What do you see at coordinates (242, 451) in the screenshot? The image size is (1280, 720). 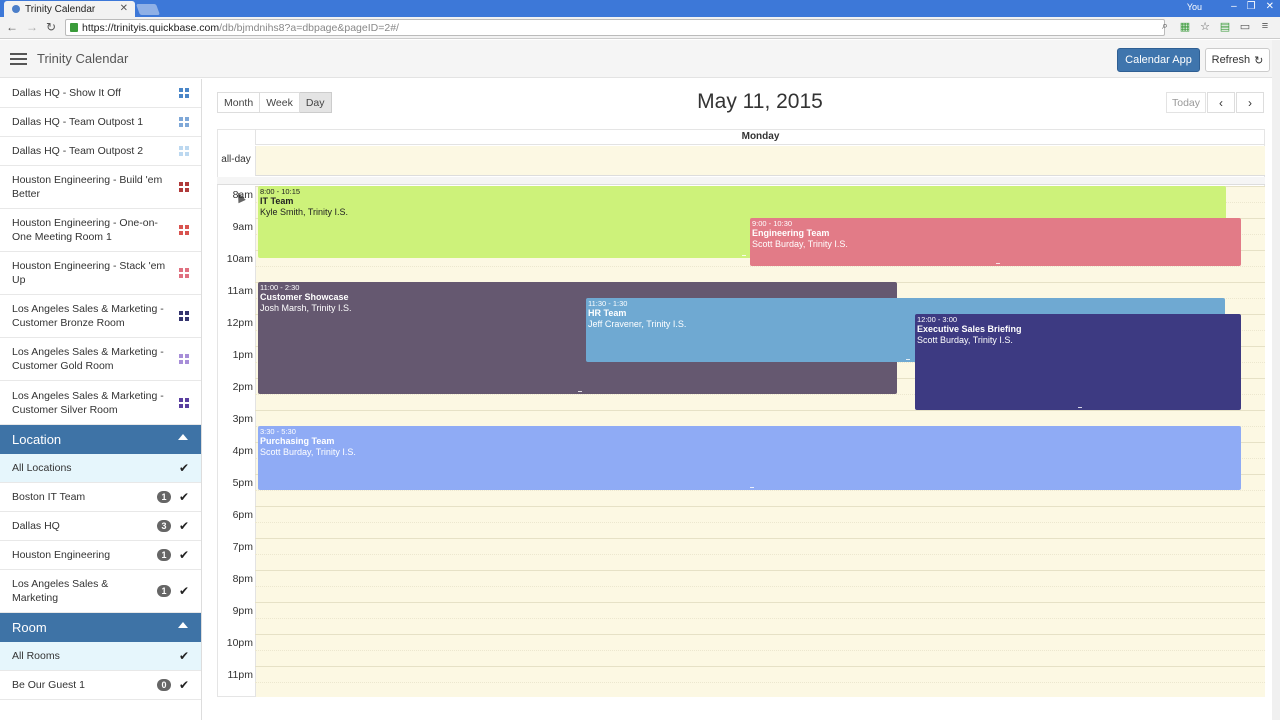 I see `hour-label: 4pm` at bounding box center [242, 451].